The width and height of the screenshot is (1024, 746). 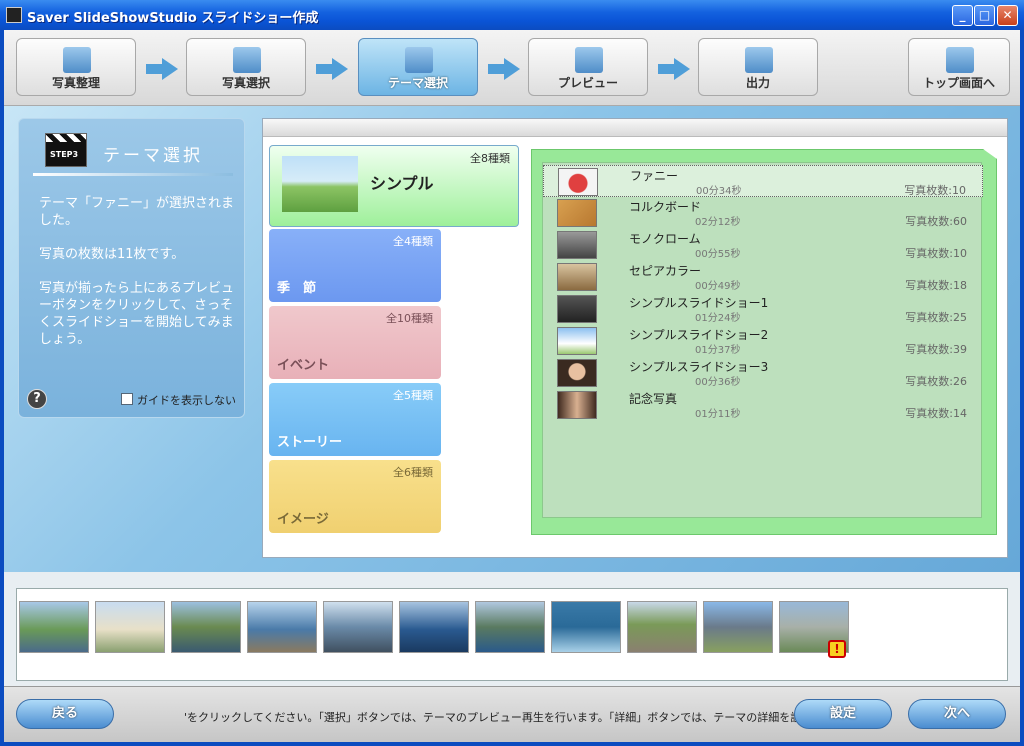 I want to click on step-label: 出力, so click(x=757, y=83).